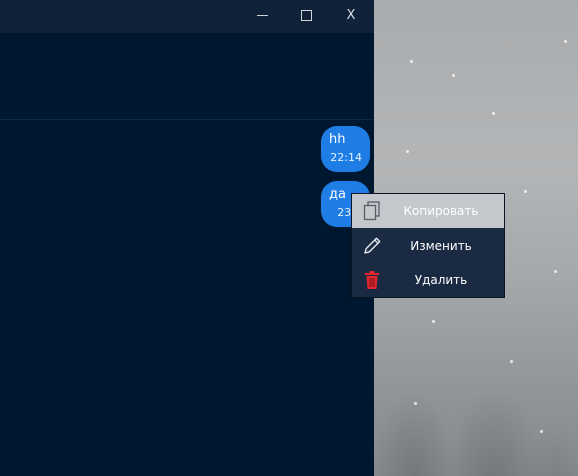  What do you see at coordinates (346, 157) in the screenshot?
I see `message-time: 22:14` at bounding box center [346, 157].